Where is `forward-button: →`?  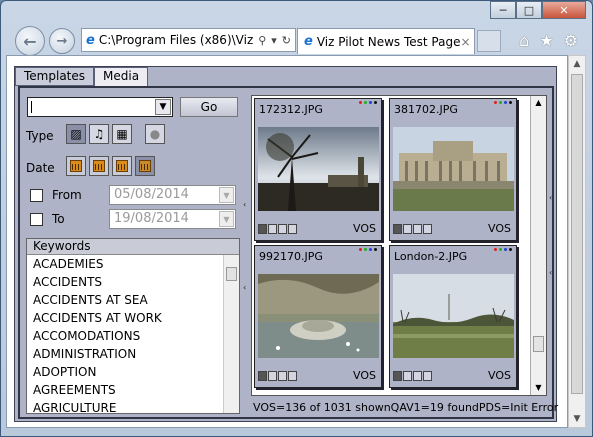
forward-button: → is located at coordinates (62, 41).